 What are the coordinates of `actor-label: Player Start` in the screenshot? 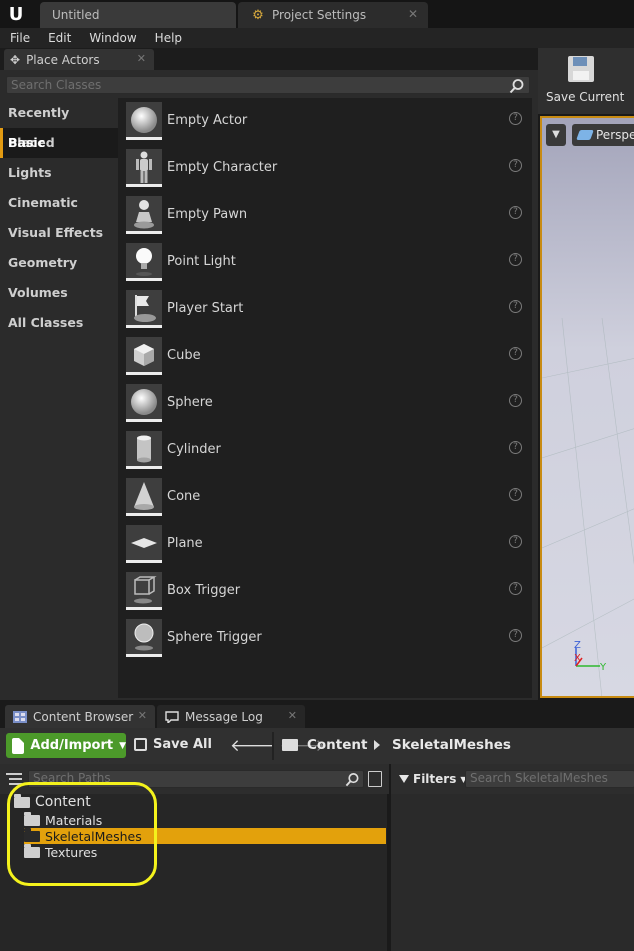 It's located at (205, 308).